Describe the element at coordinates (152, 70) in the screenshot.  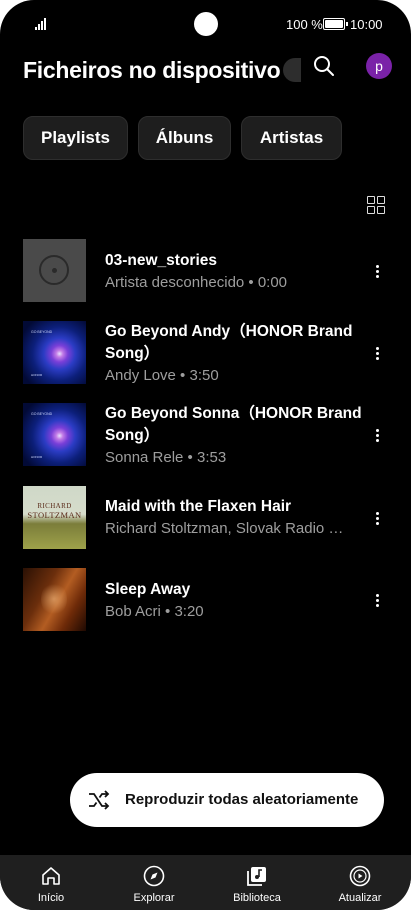
I see `page-title: Ficheiros no dispositivo` at that location.